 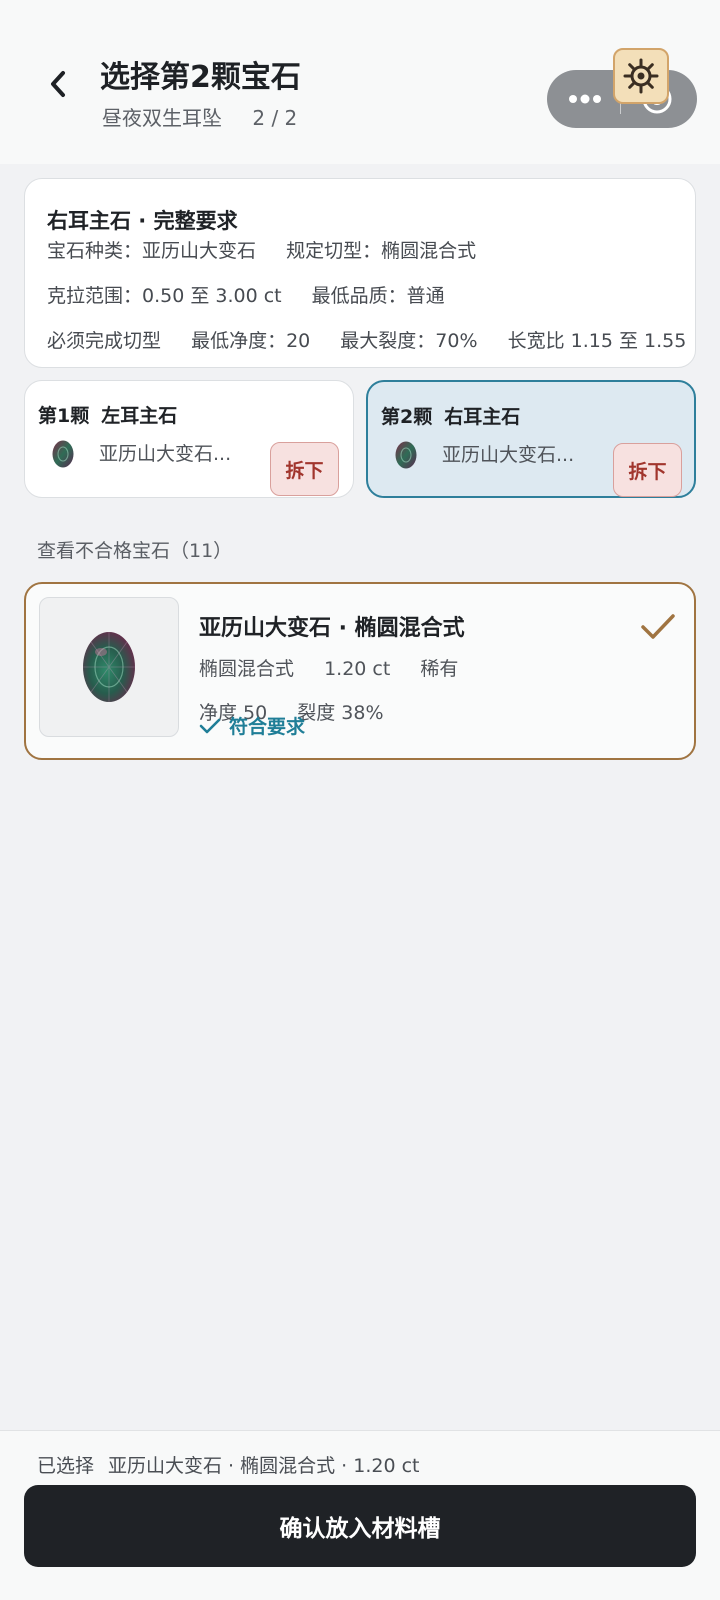 I want to click on gem-image, so click(x=109, y=667).